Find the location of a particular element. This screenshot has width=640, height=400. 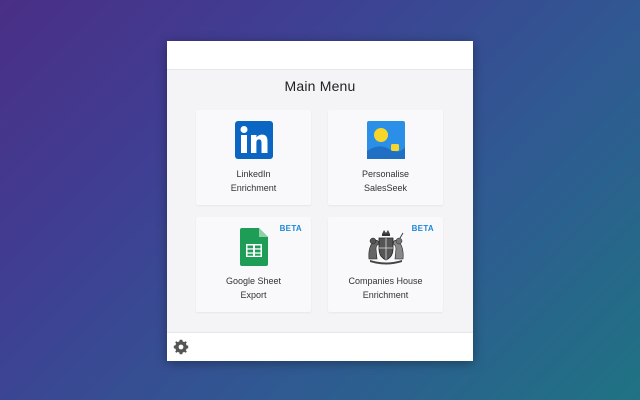

google-sheets-icon is located at coordinates (253, 247).